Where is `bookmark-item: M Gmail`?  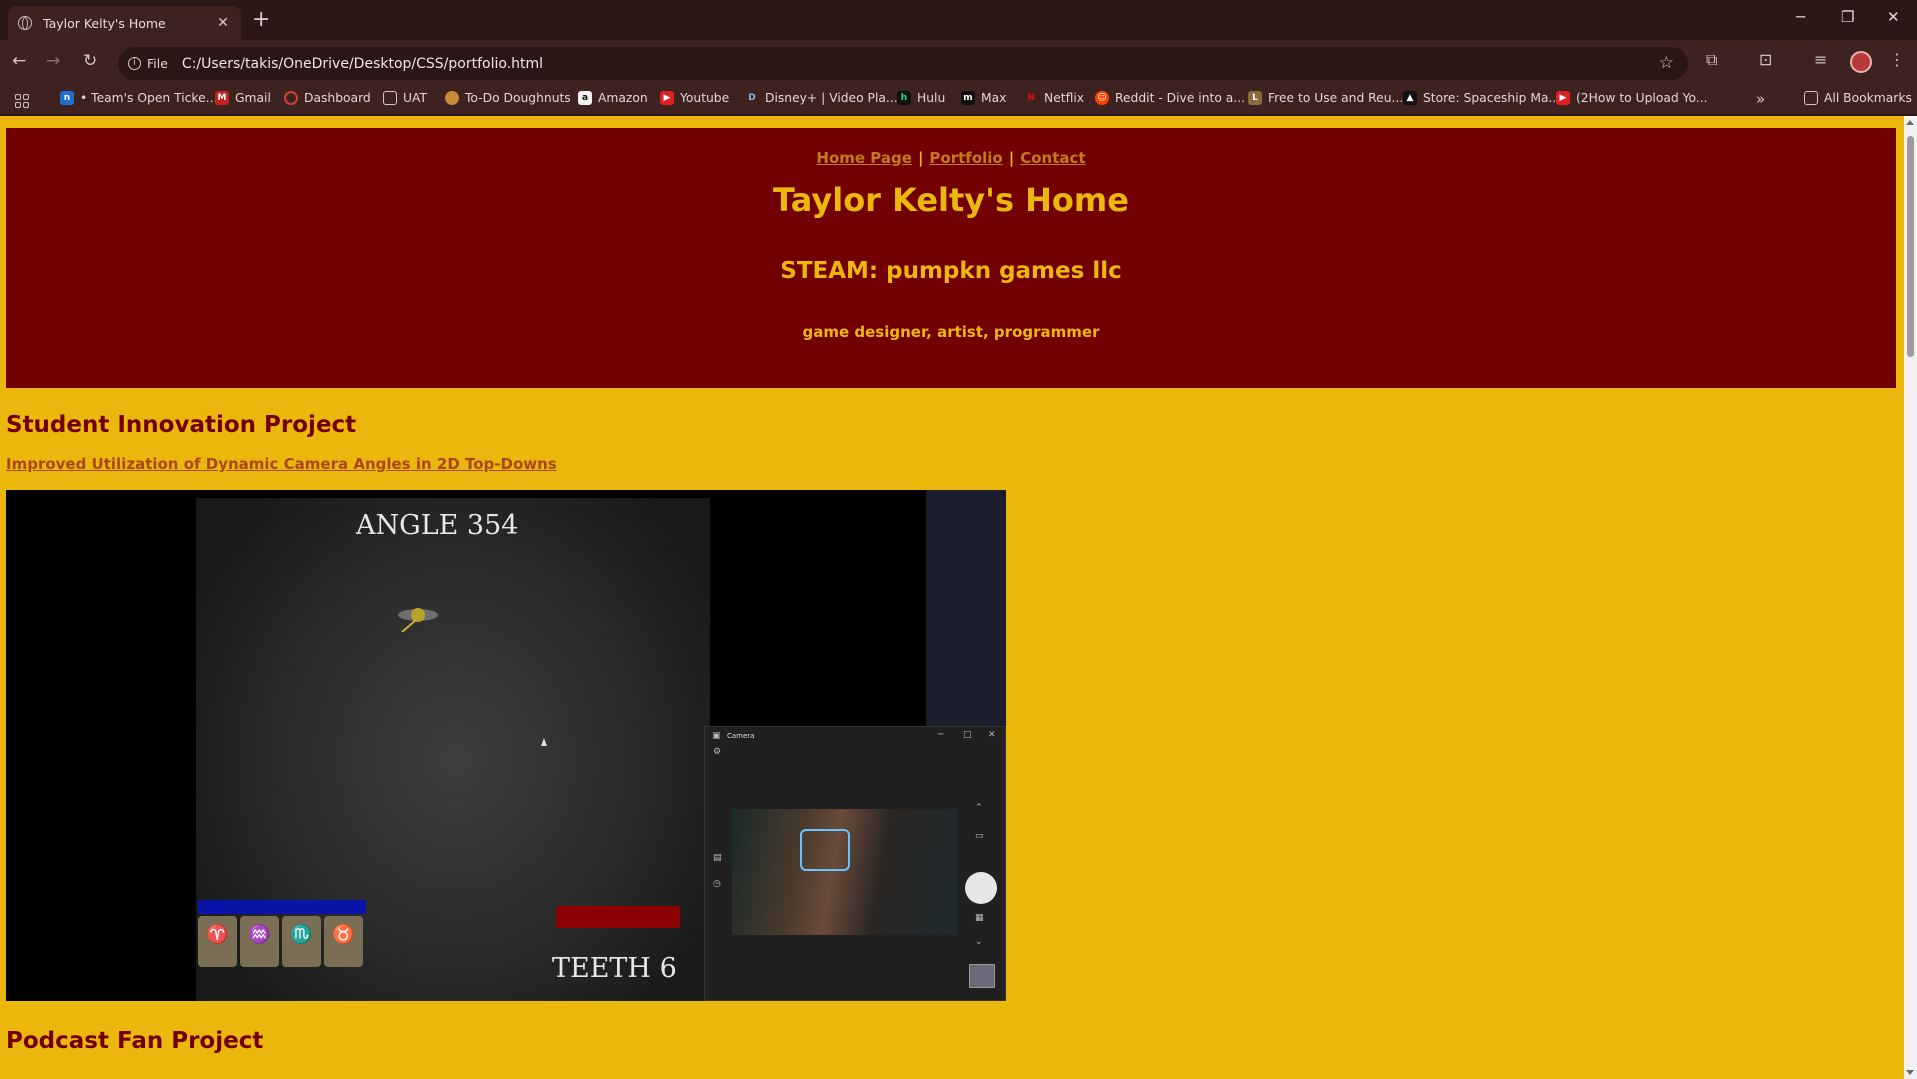 bookmark-item: M Gmail is located at coordinates (243, 98).